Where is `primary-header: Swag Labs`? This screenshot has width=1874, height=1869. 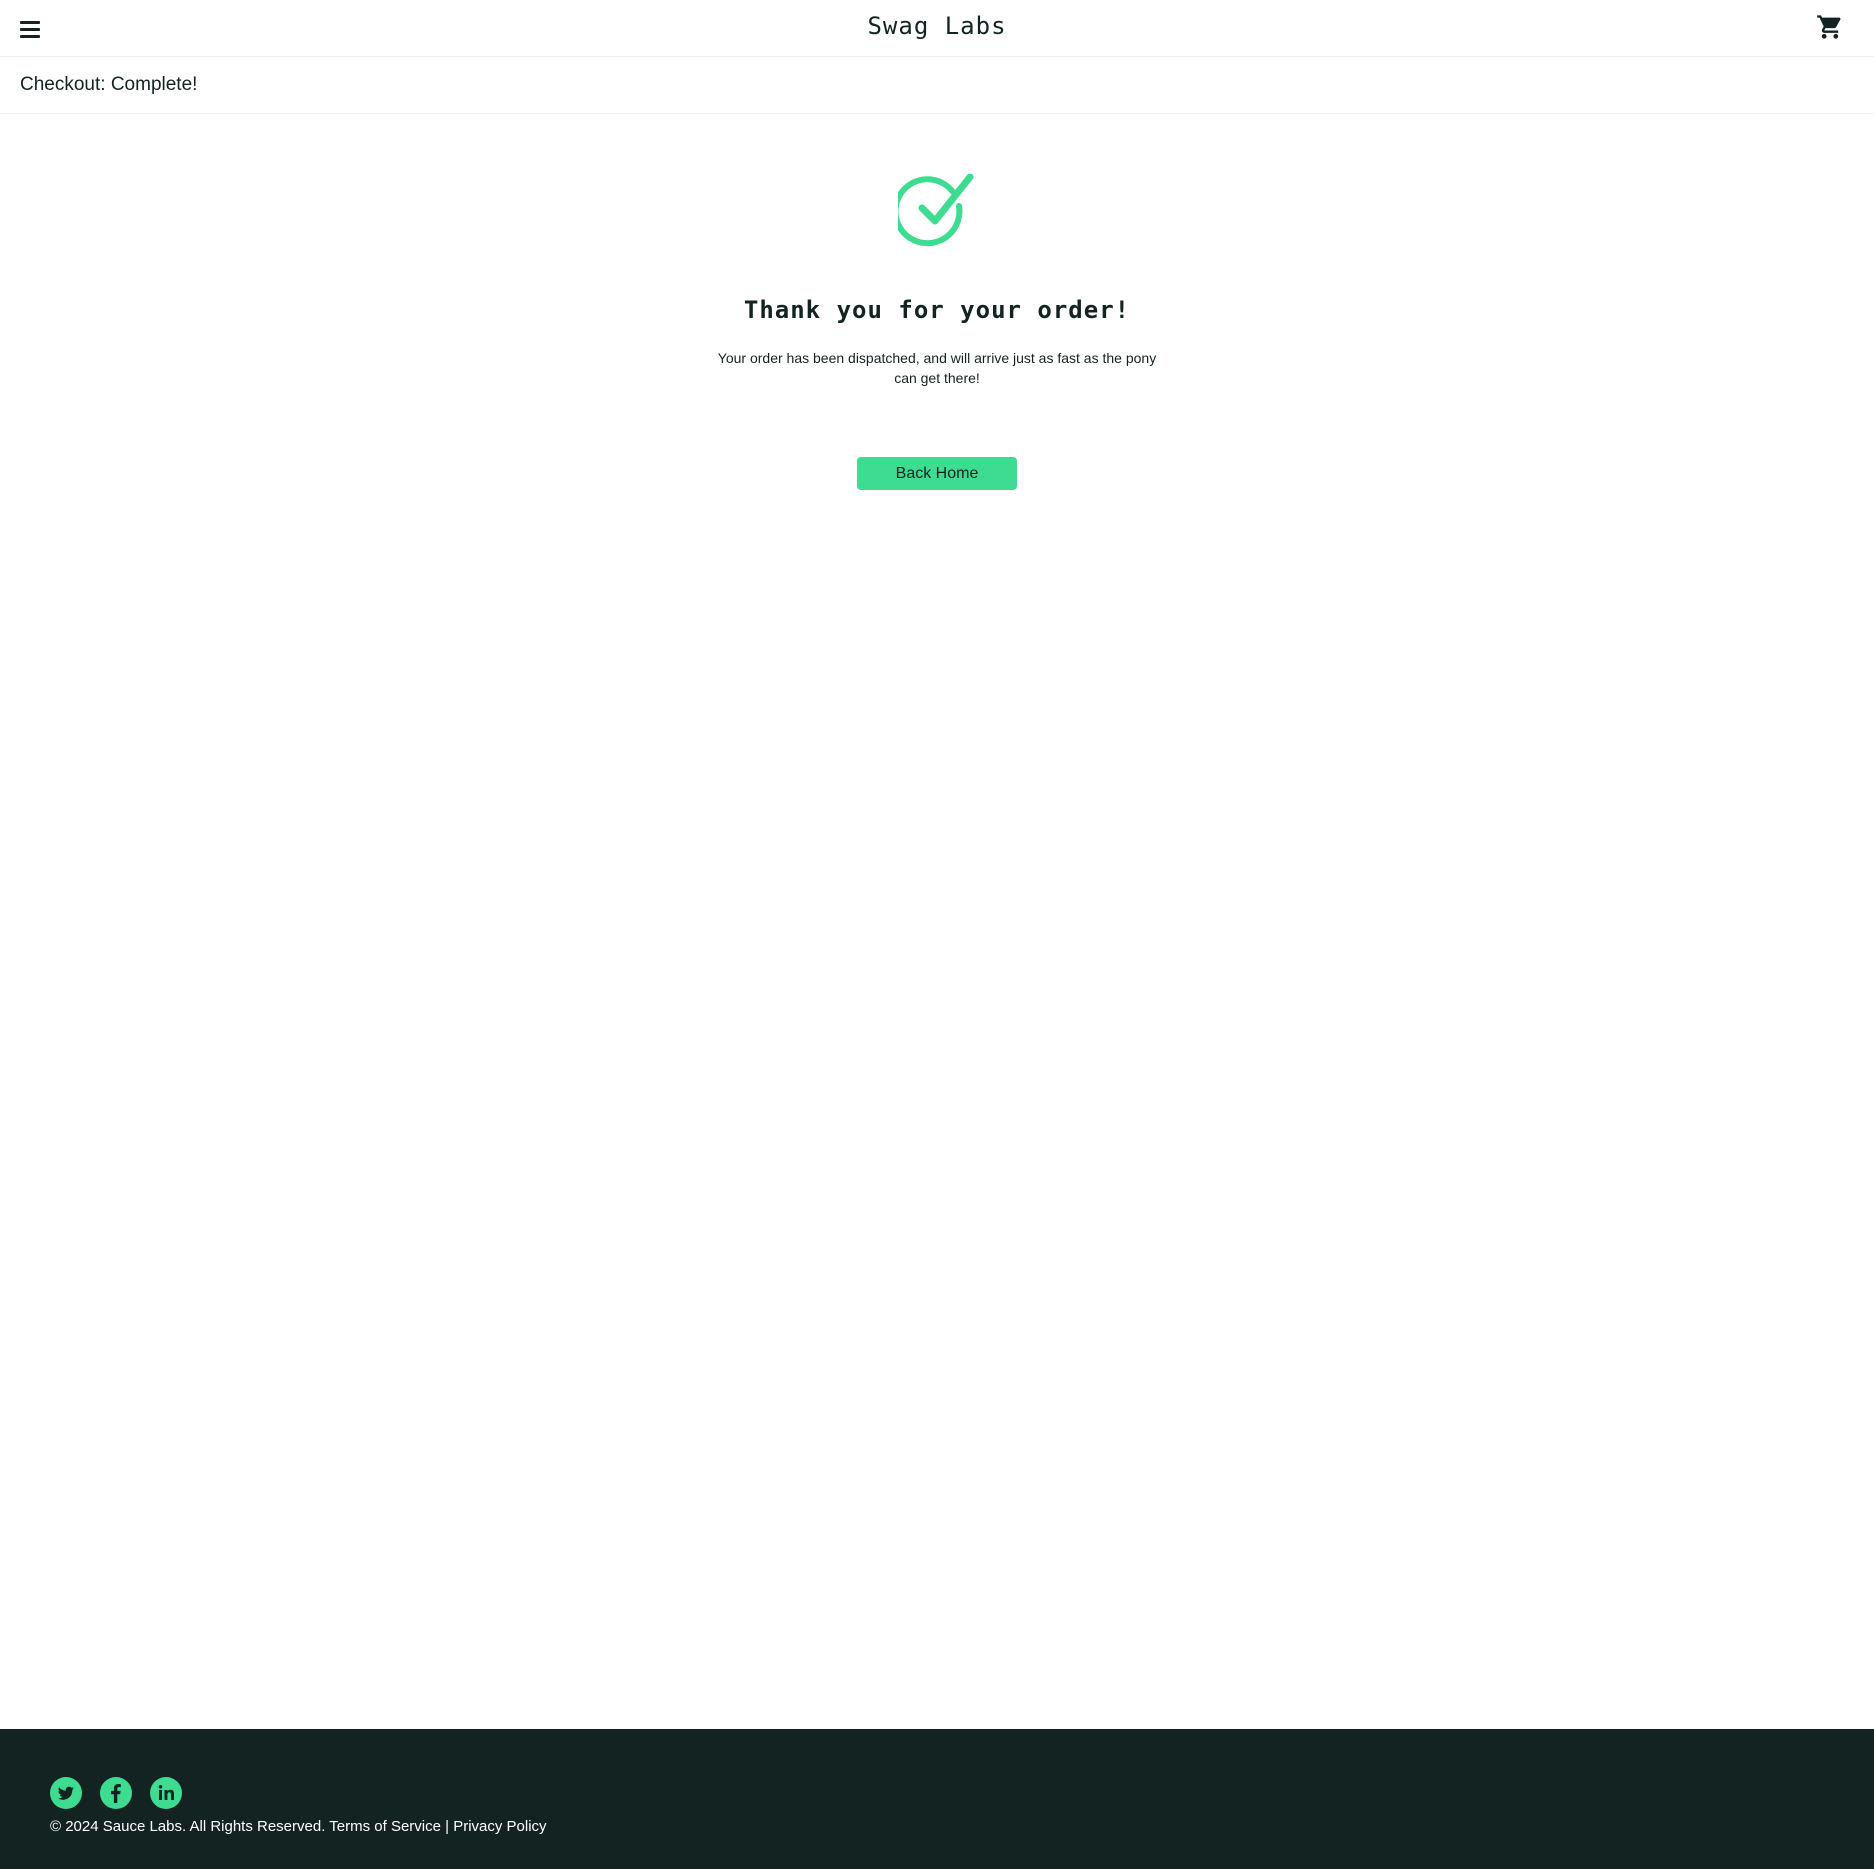
primary-header: Swag Labs is located at coordinates (937, 28).